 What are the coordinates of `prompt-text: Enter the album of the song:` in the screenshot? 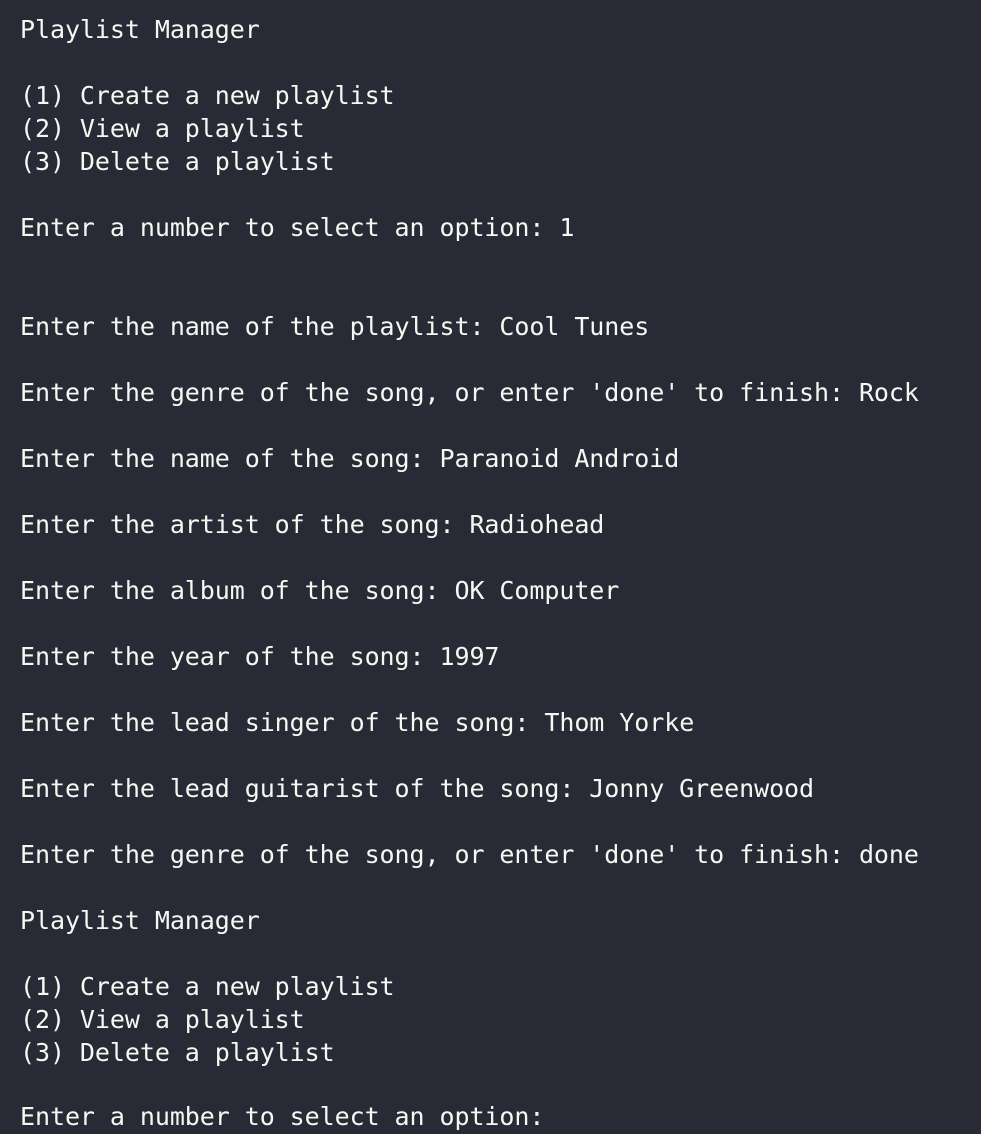 It's located at (237, 590).